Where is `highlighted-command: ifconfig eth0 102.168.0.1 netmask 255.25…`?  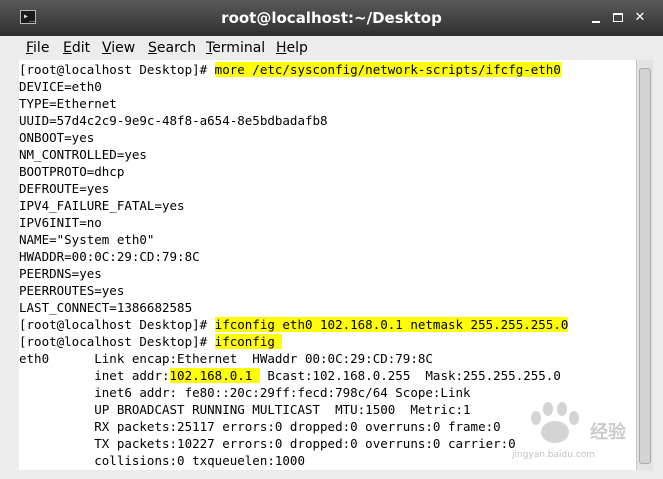
highlighted-command: ifconfig eth0 102.168.0.1 netmask 255.25… is located at coordinates (391, 324).